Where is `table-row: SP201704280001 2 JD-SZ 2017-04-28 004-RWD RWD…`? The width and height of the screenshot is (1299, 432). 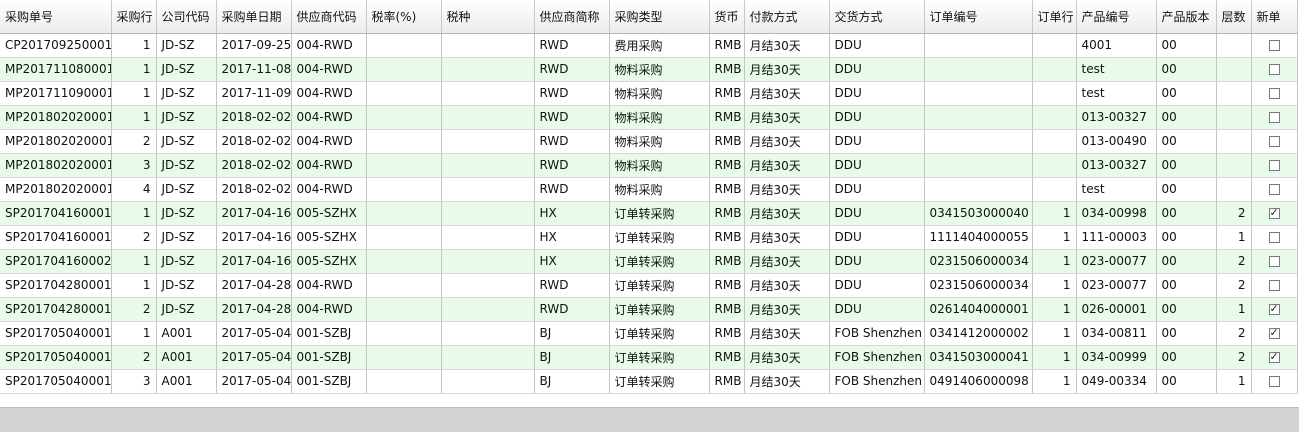 table-row: SP201704280001 2 JD-SZ 2017-04-28 004-RWD RWD… is located at coordinates (649, 309).